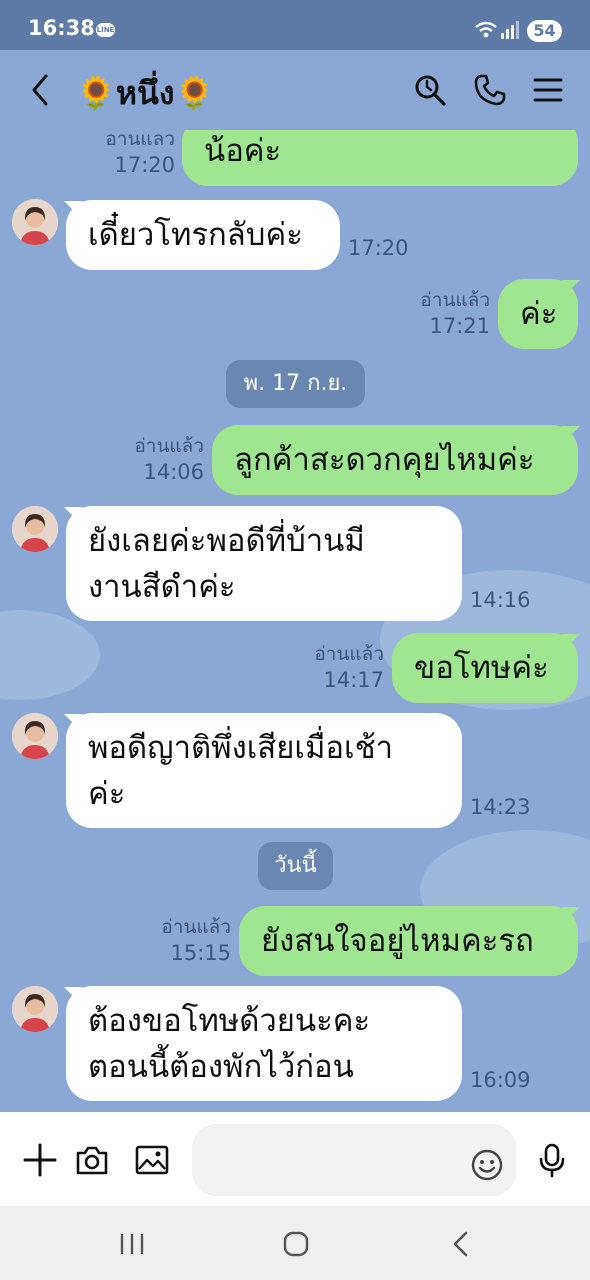 The image size is (590, 1280). Describe the element at coordinates (490, 90) in the screenshot. I see `phone-icon` at that location.